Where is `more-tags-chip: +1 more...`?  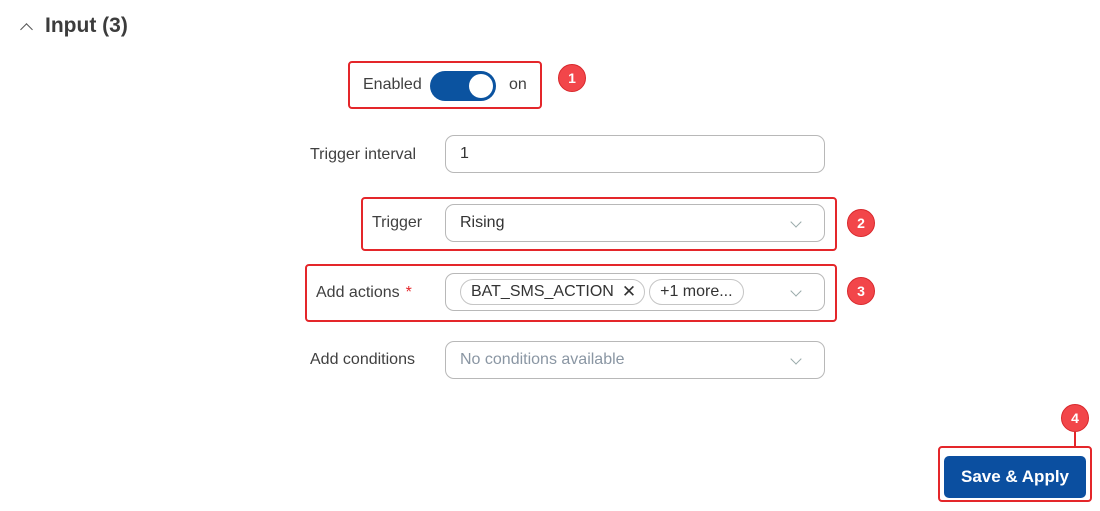
more-tags-chip: +1 more... is located at coordinates (696, 292).